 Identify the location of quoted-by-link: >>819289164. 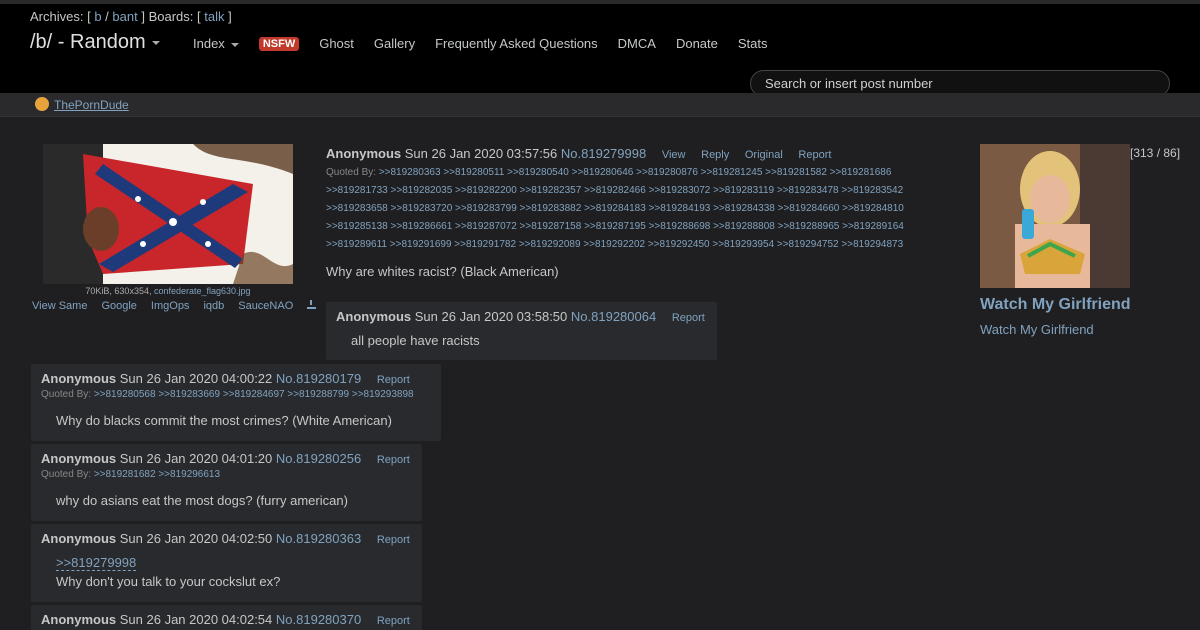
(873, 226).